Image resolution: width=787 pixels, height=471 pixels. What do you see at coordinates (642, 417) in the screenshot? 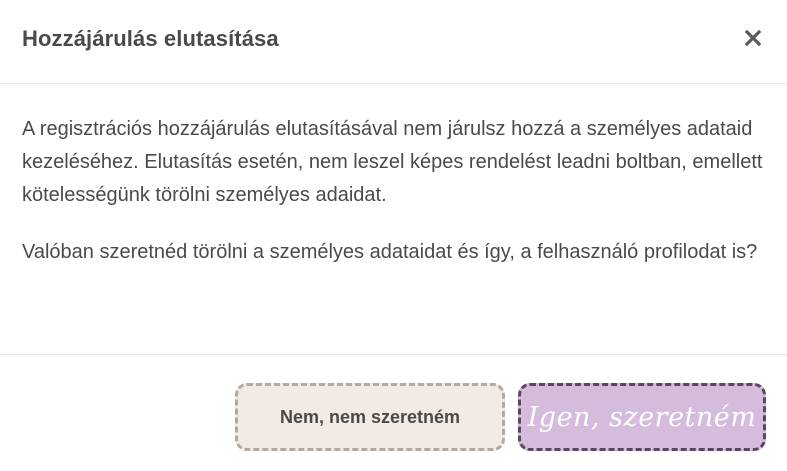
I see `confirm-button: Igen, szeretném` at bounding box center [642, 417].